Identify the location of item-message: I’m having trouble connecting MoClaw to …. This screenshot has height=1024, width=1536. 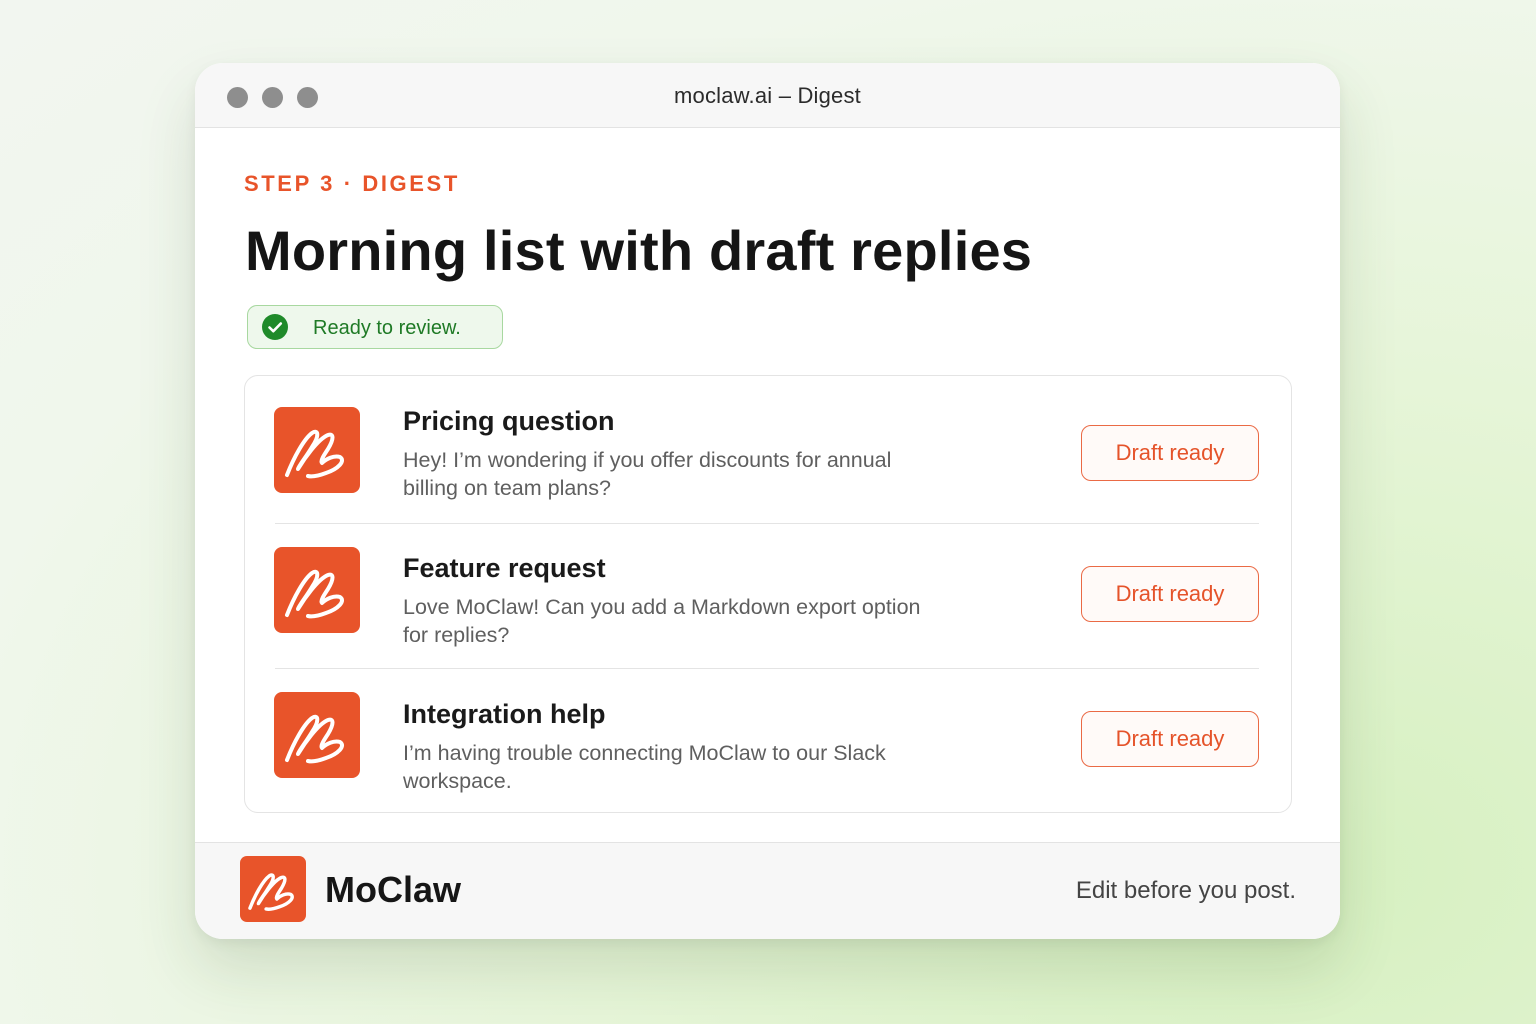
(644, 767).